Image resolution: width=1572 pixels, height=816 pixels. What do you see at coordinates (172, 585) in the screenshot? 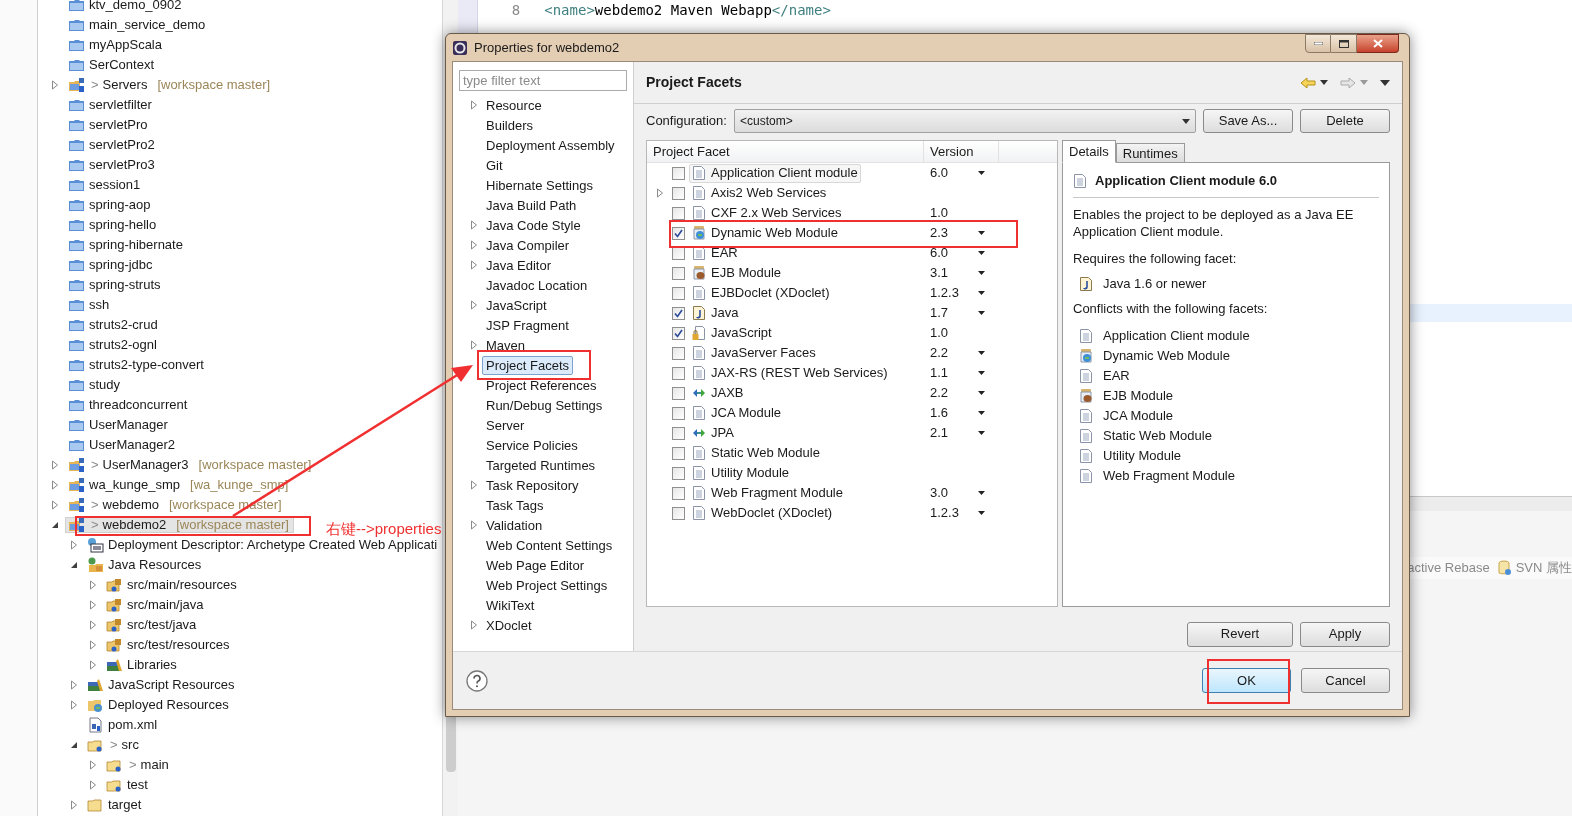
I see `tree-item: src/main/resources` at bounding box center [172, 585].